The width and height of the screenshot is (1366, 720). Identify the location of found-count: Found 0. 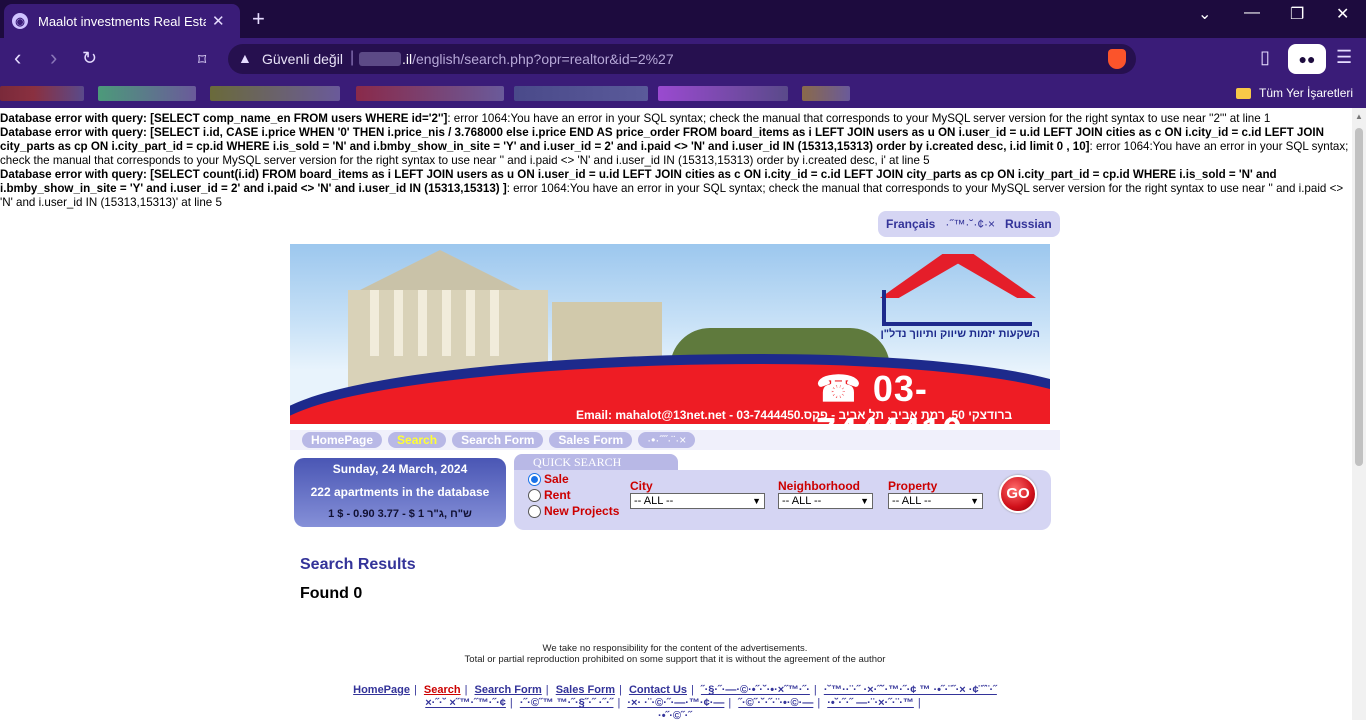
(331, 593).